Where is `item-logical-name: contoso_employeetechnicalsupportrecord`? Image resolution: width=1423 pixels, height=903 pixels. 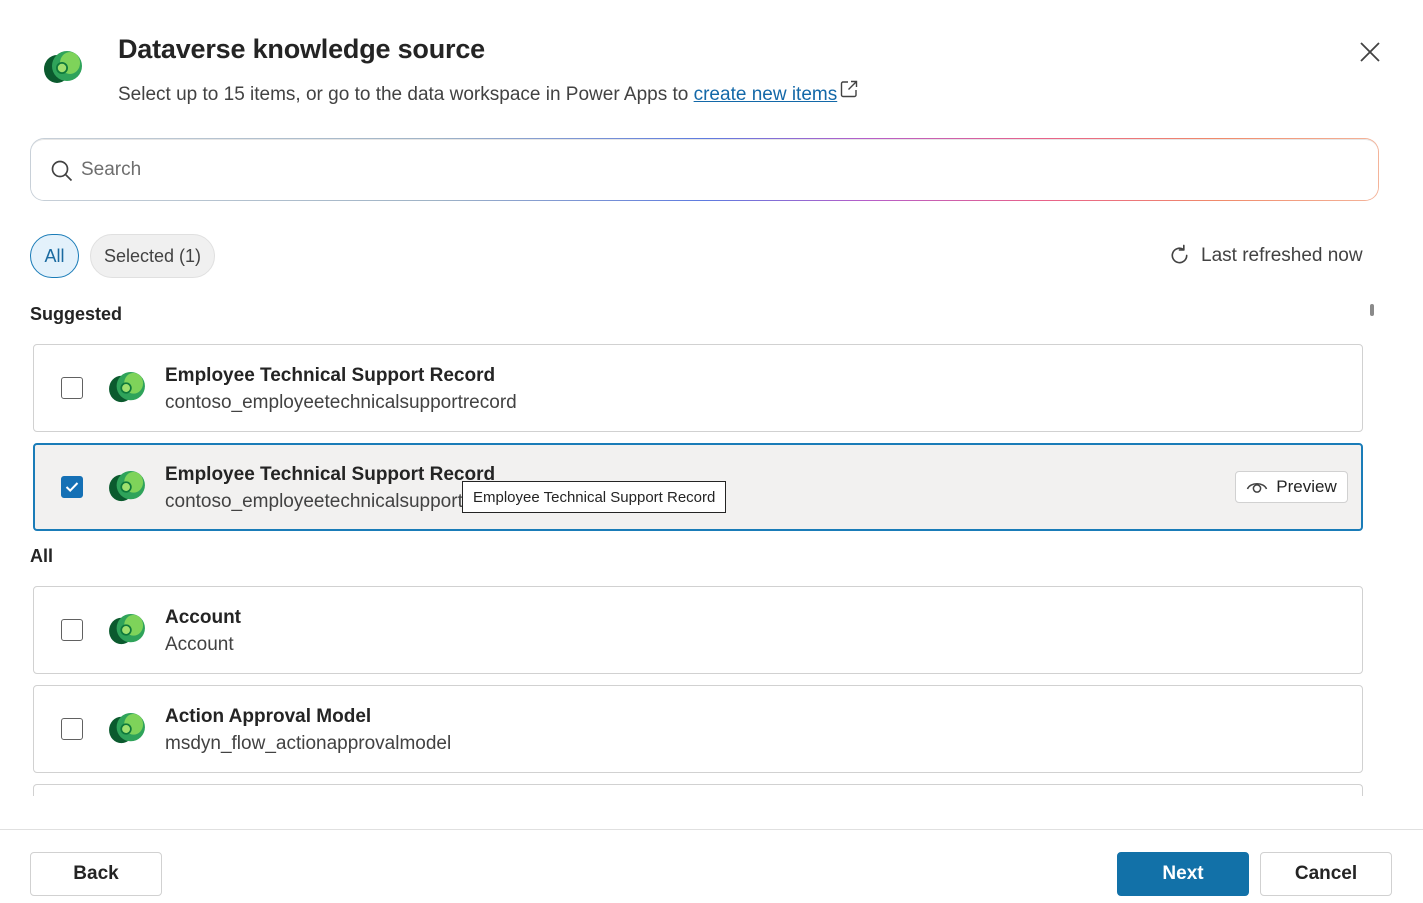 item-logical-name: contoso_employeetechnicalsupportrecord is located at coordinates (341, 402).